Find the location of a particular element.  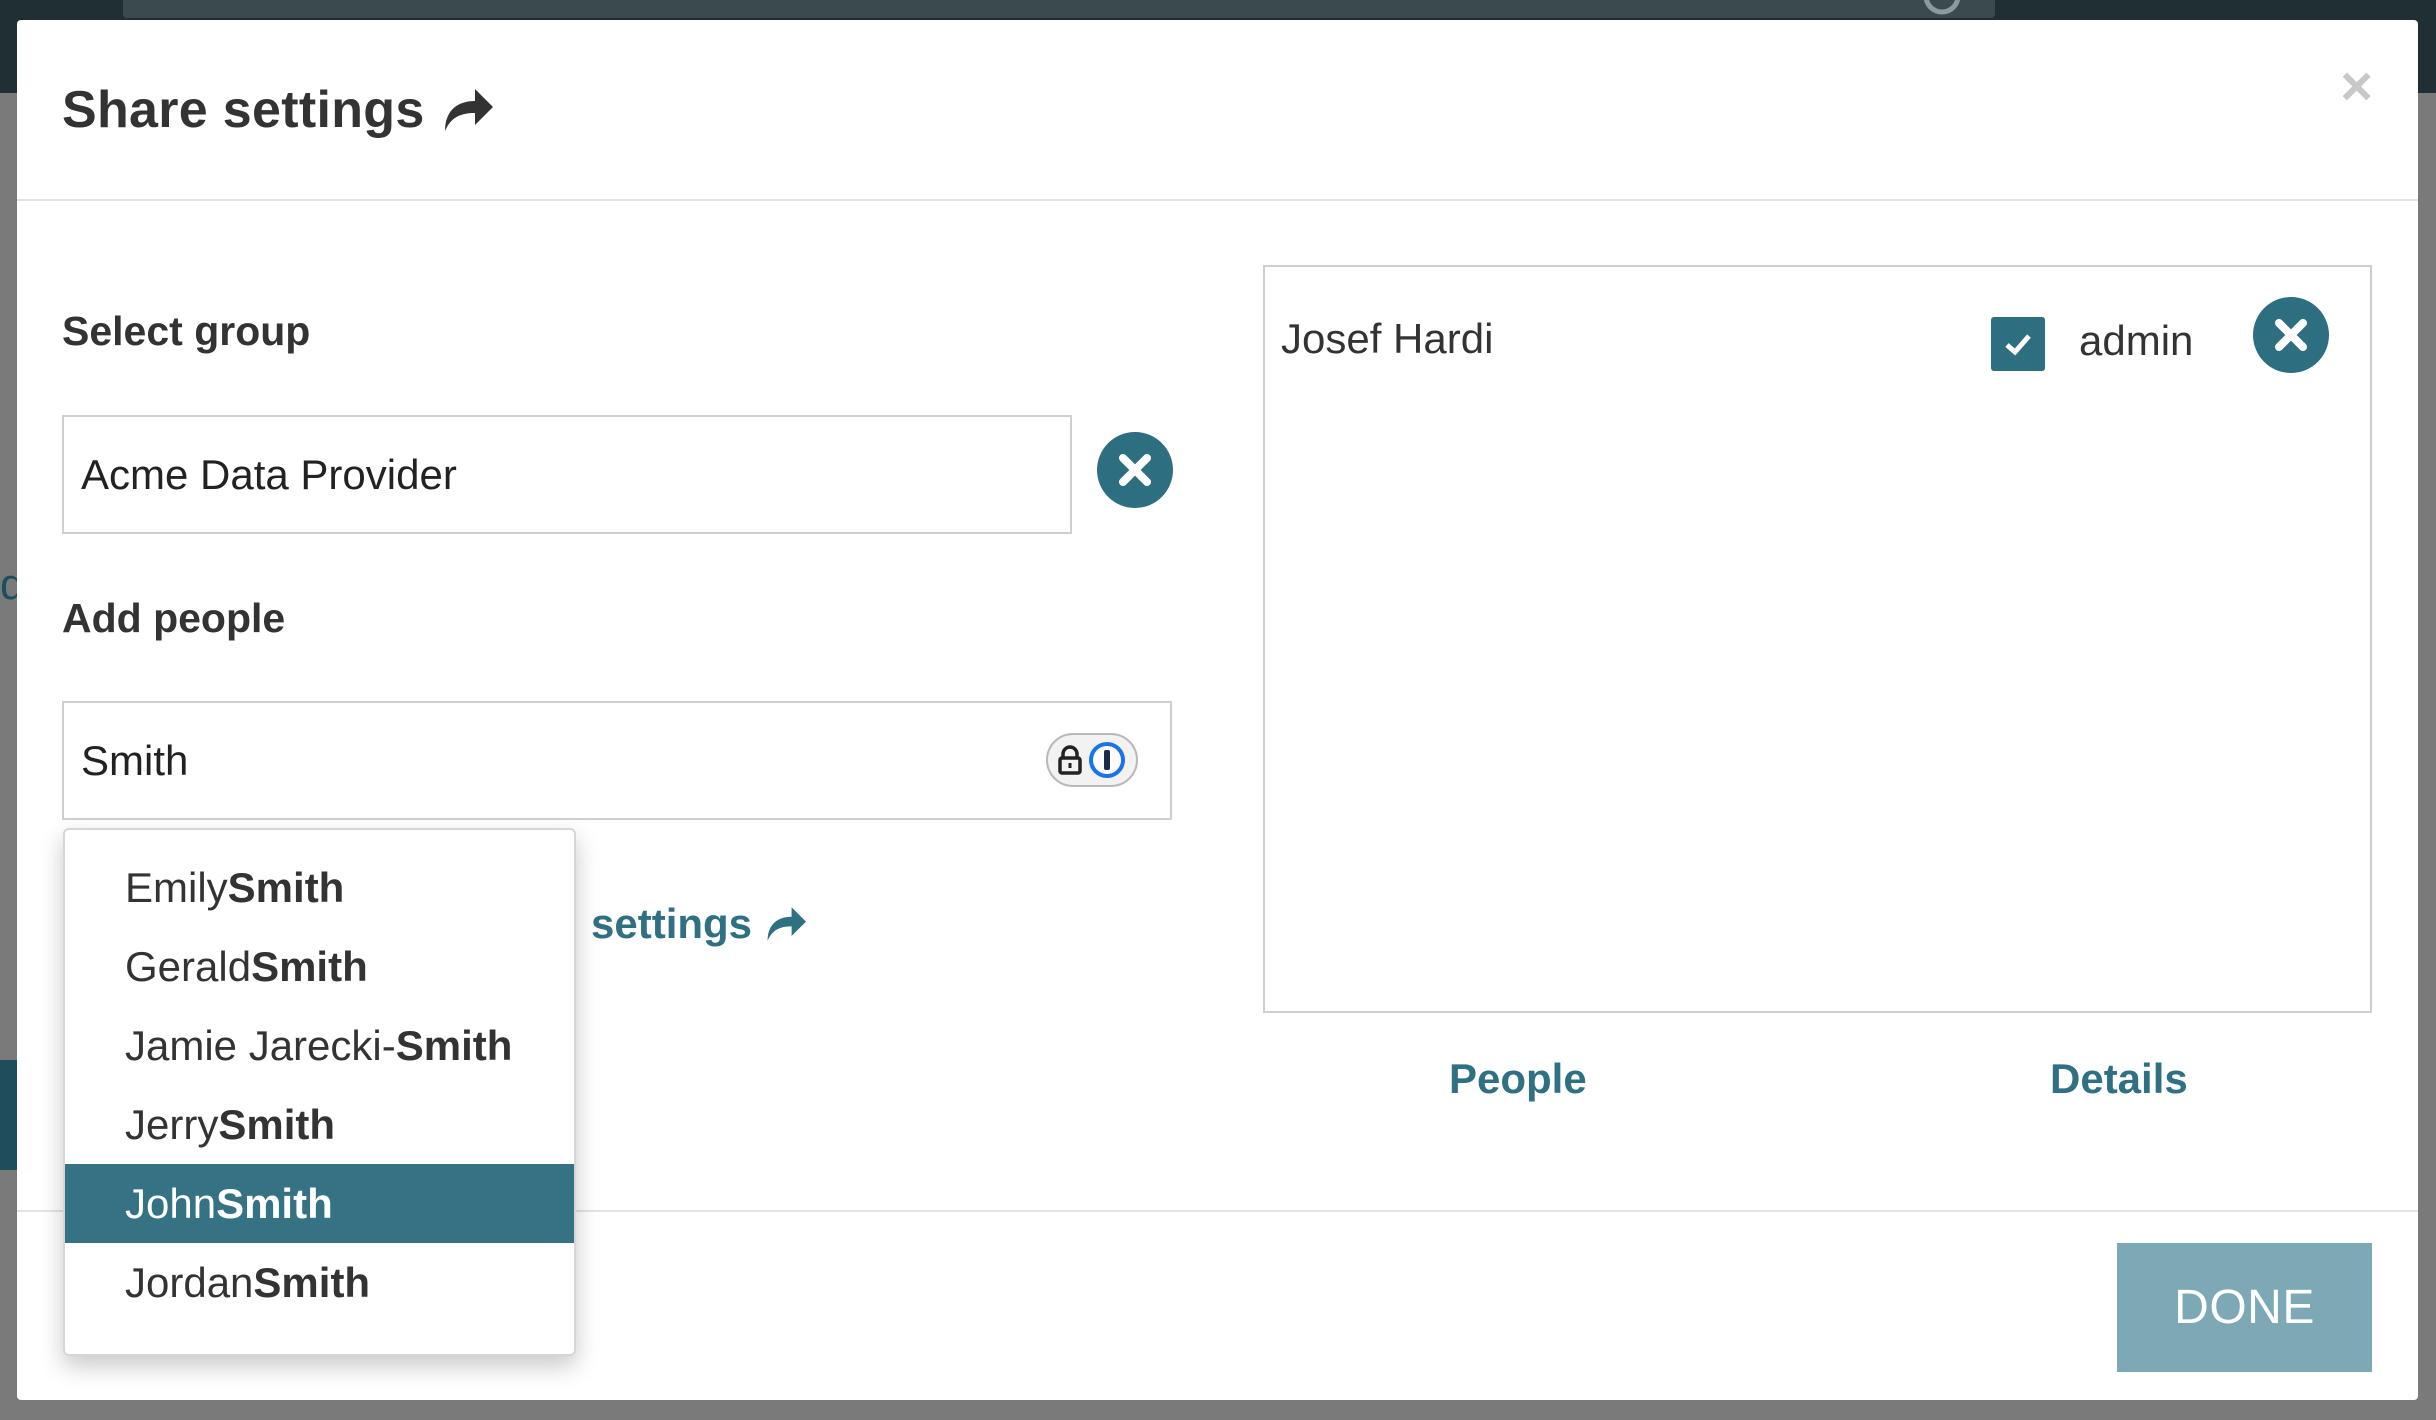

tab-details: Details is located at coordinates (2119, 1079).